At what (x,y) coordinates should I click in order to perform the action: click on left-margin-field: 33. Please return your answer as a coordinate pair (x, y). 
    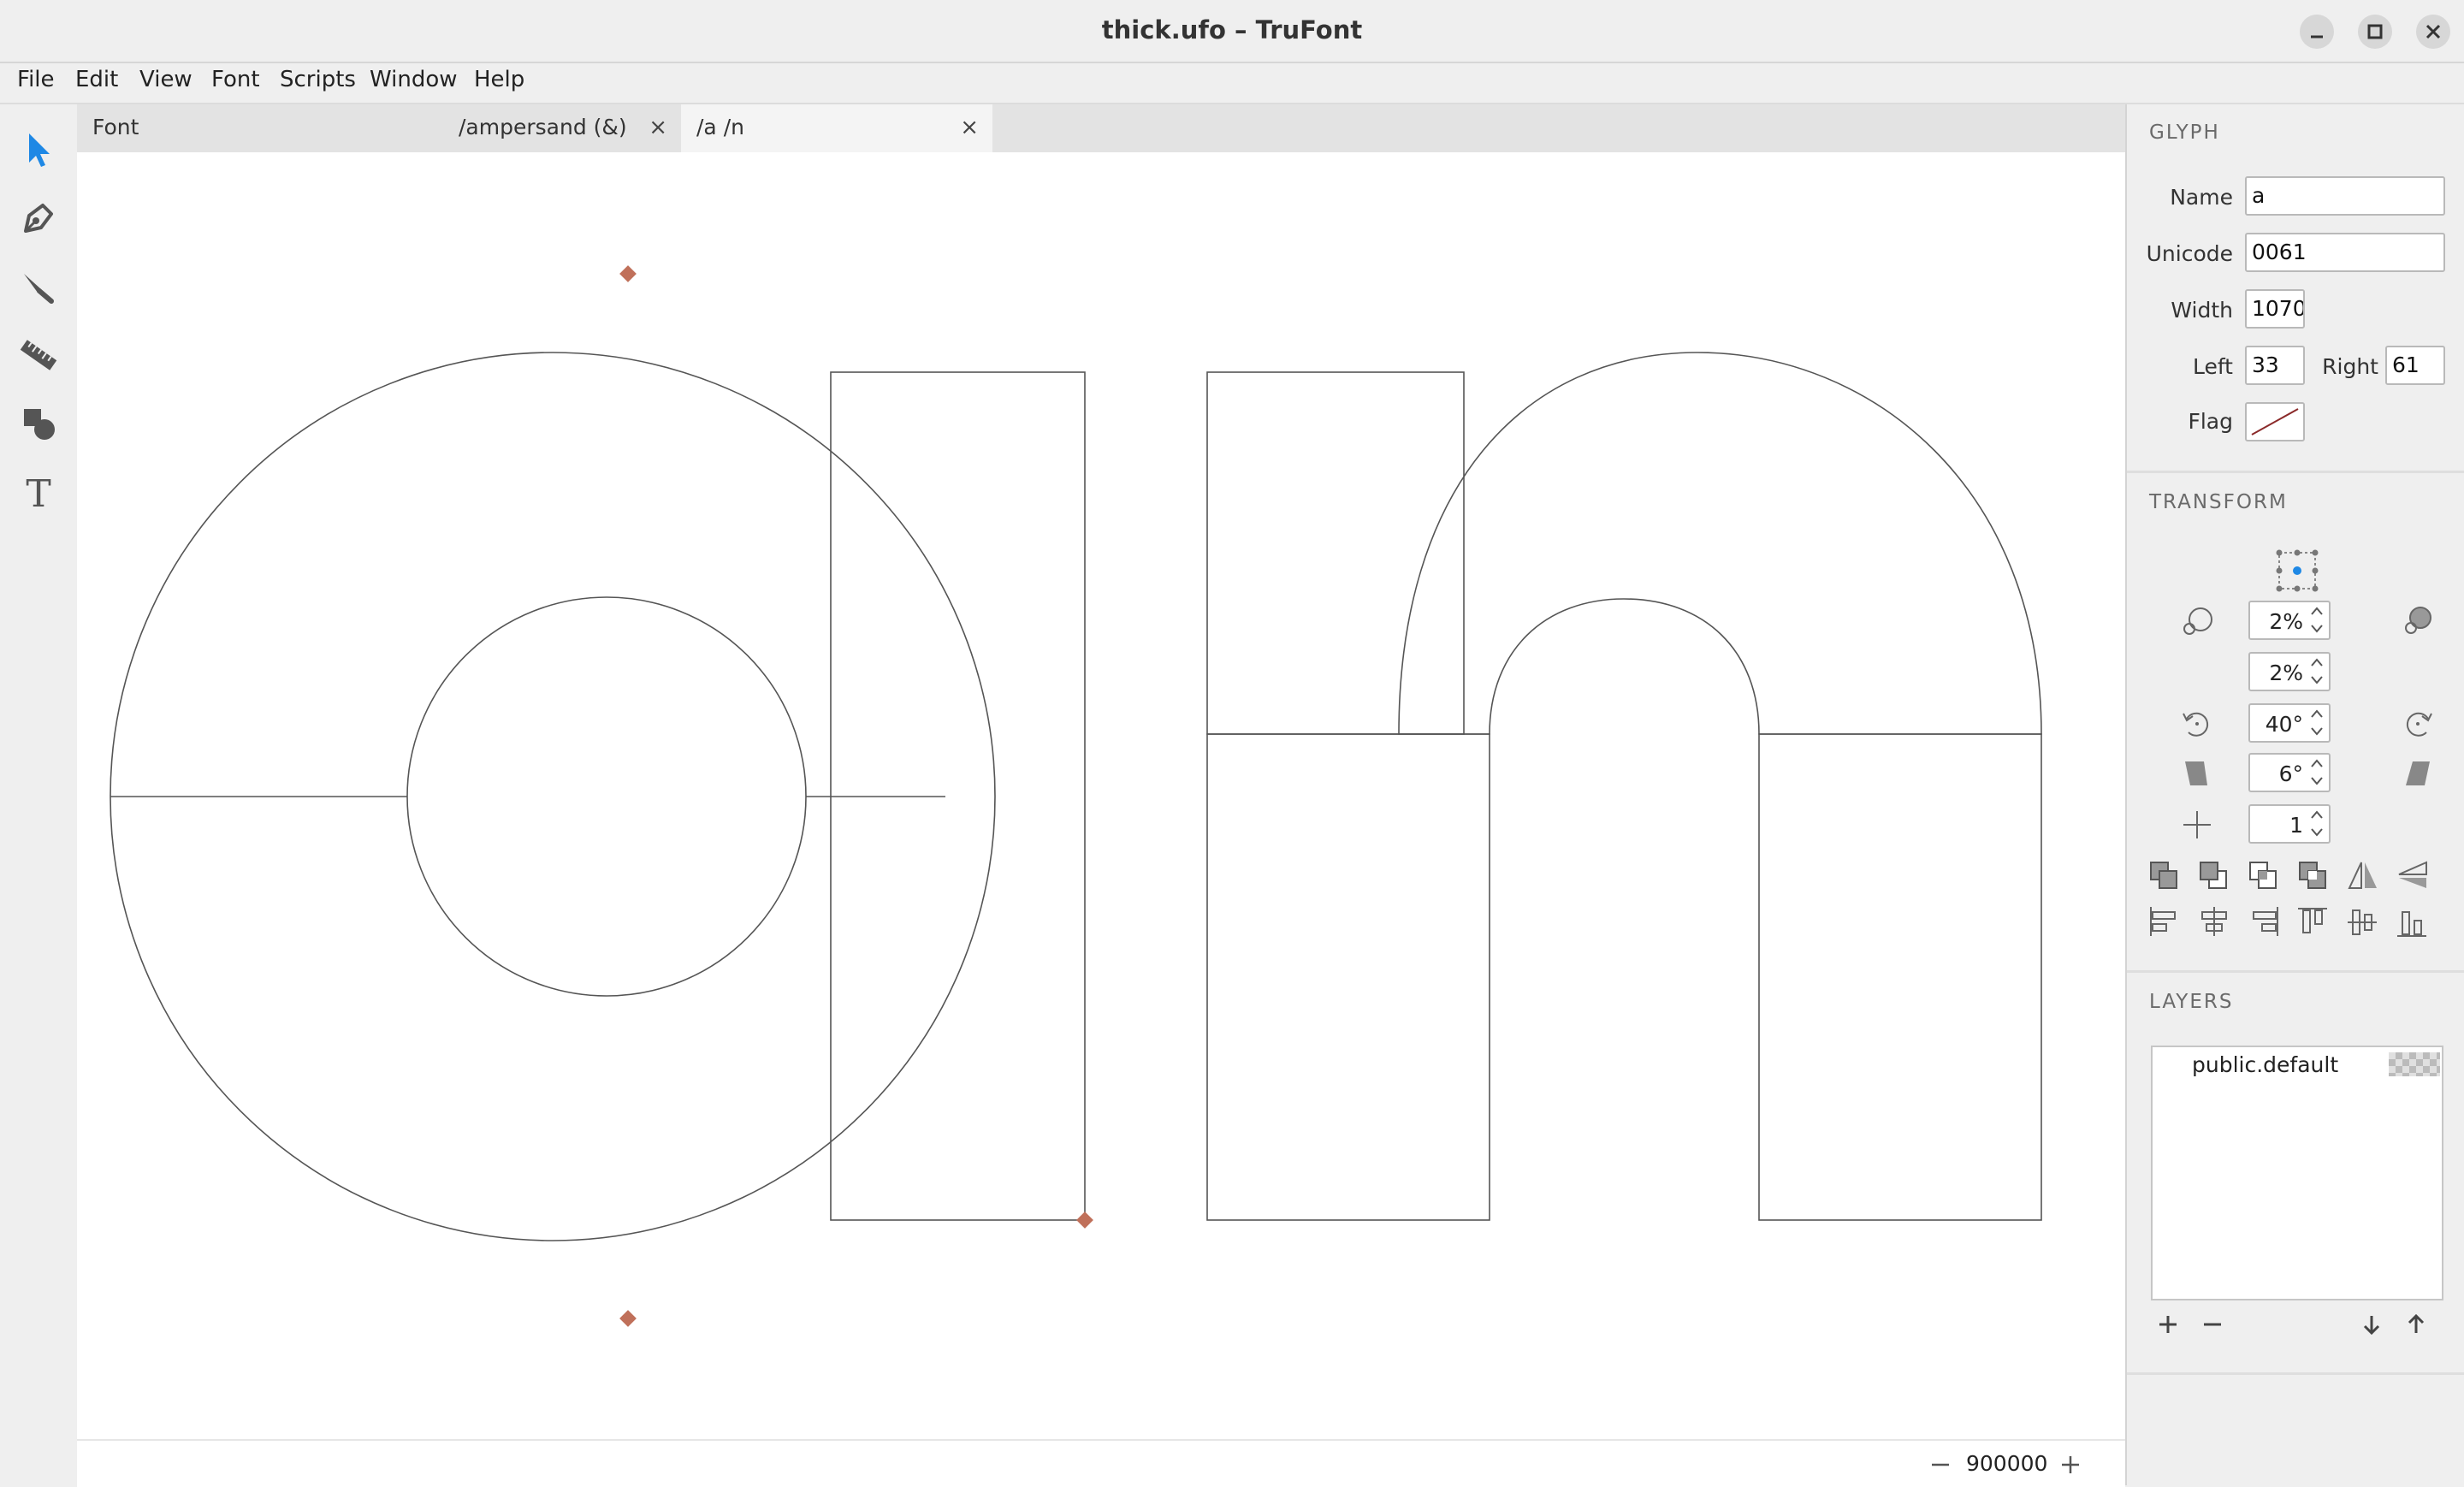
    Looking at the image, I should click on (2275, 365).